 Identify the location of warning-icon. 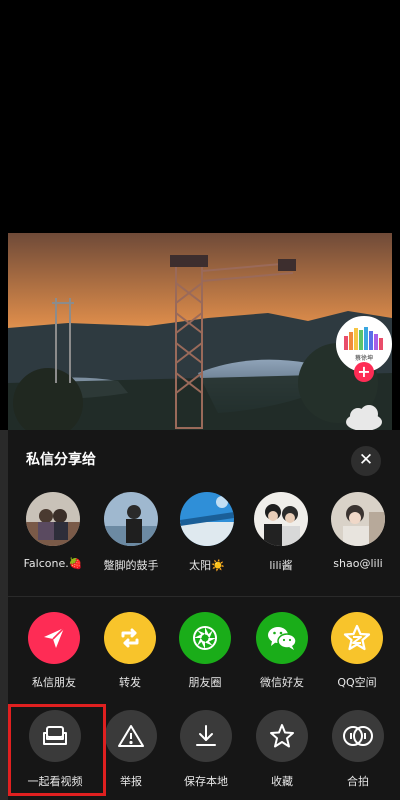
(131, 736).